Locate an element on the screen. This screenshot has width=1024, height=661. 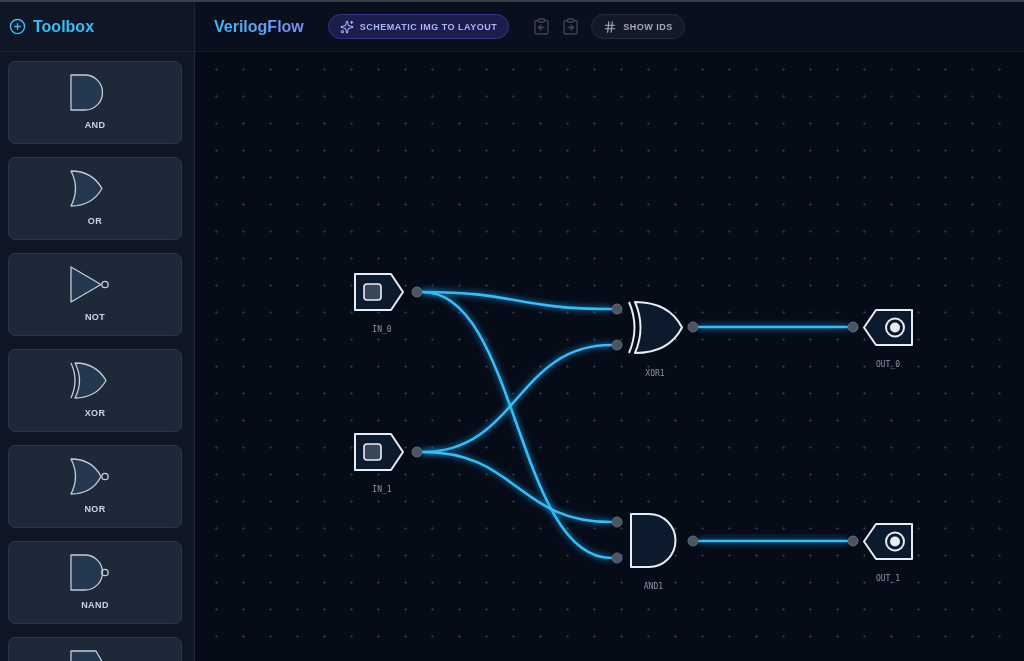
and-gate-icon is located at coordinates (86, 92).